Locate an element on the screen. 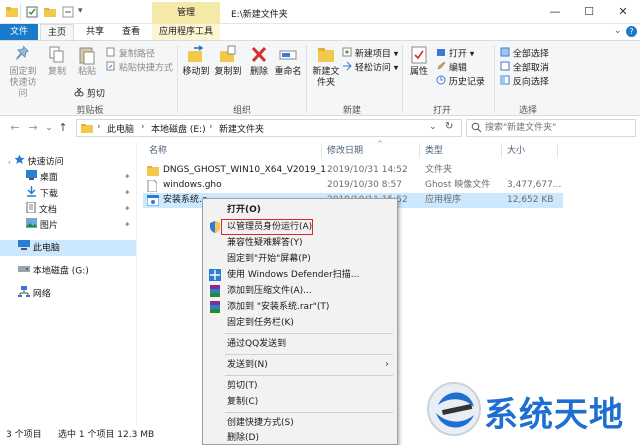 The height and width of the screenshot is (445, 640). search-box is located at coordinates (551, 128).